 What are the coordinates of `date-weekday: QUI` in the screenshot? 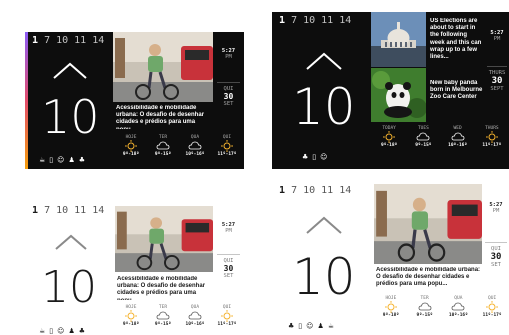 It's located at (496, 249).